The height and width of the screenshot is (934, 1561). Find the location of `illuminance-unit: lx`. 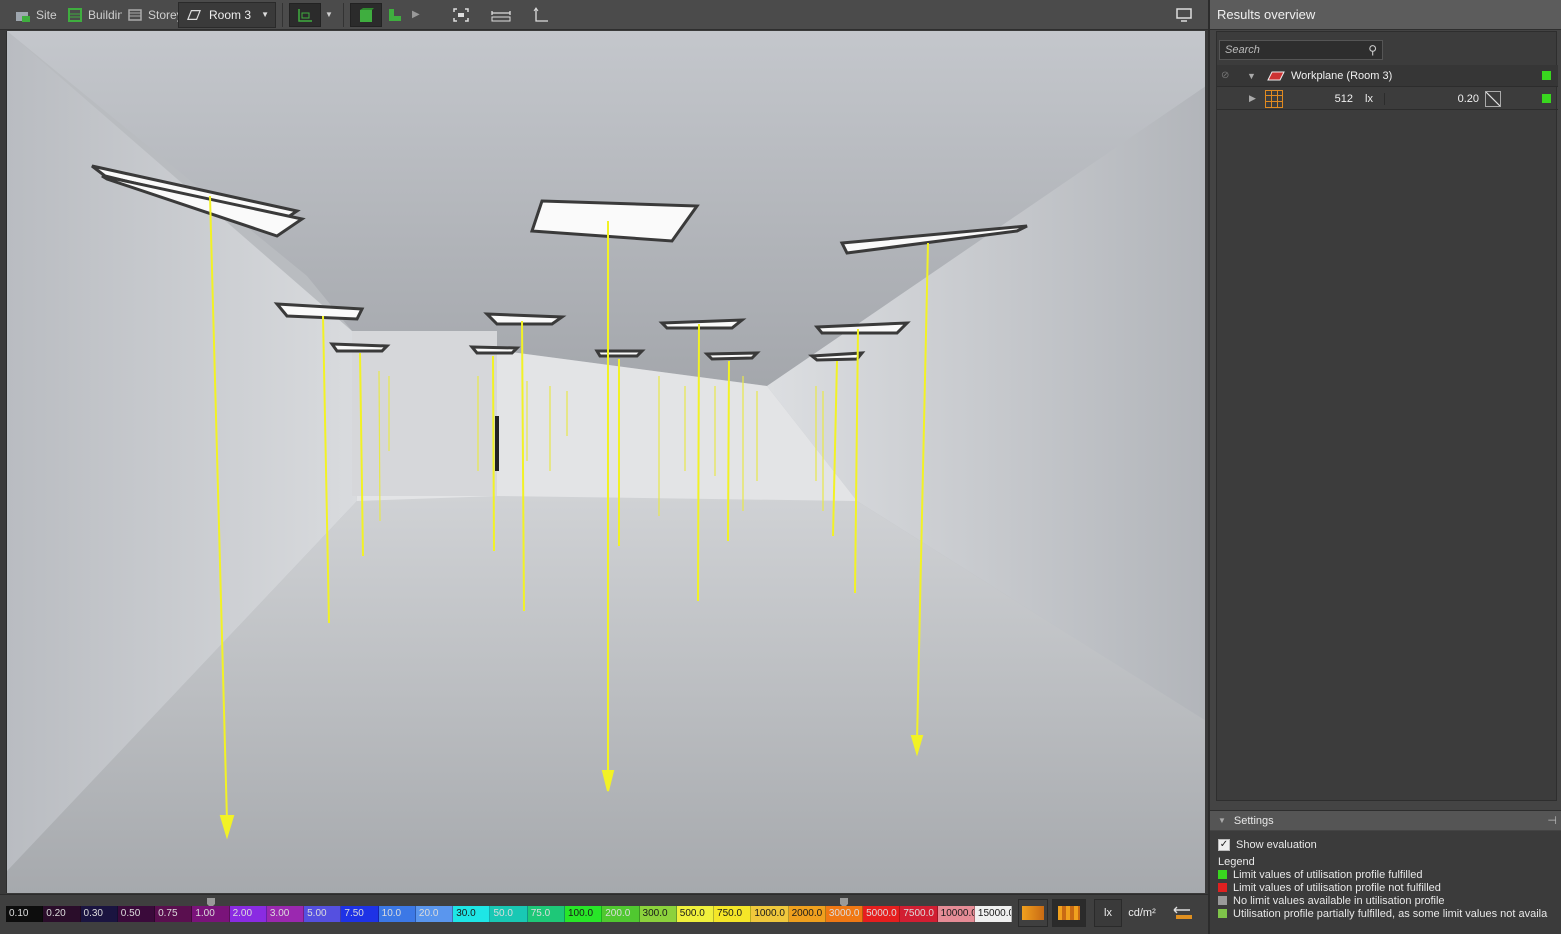

illuminance-unit: lx is located at coordinates (1375, 98).